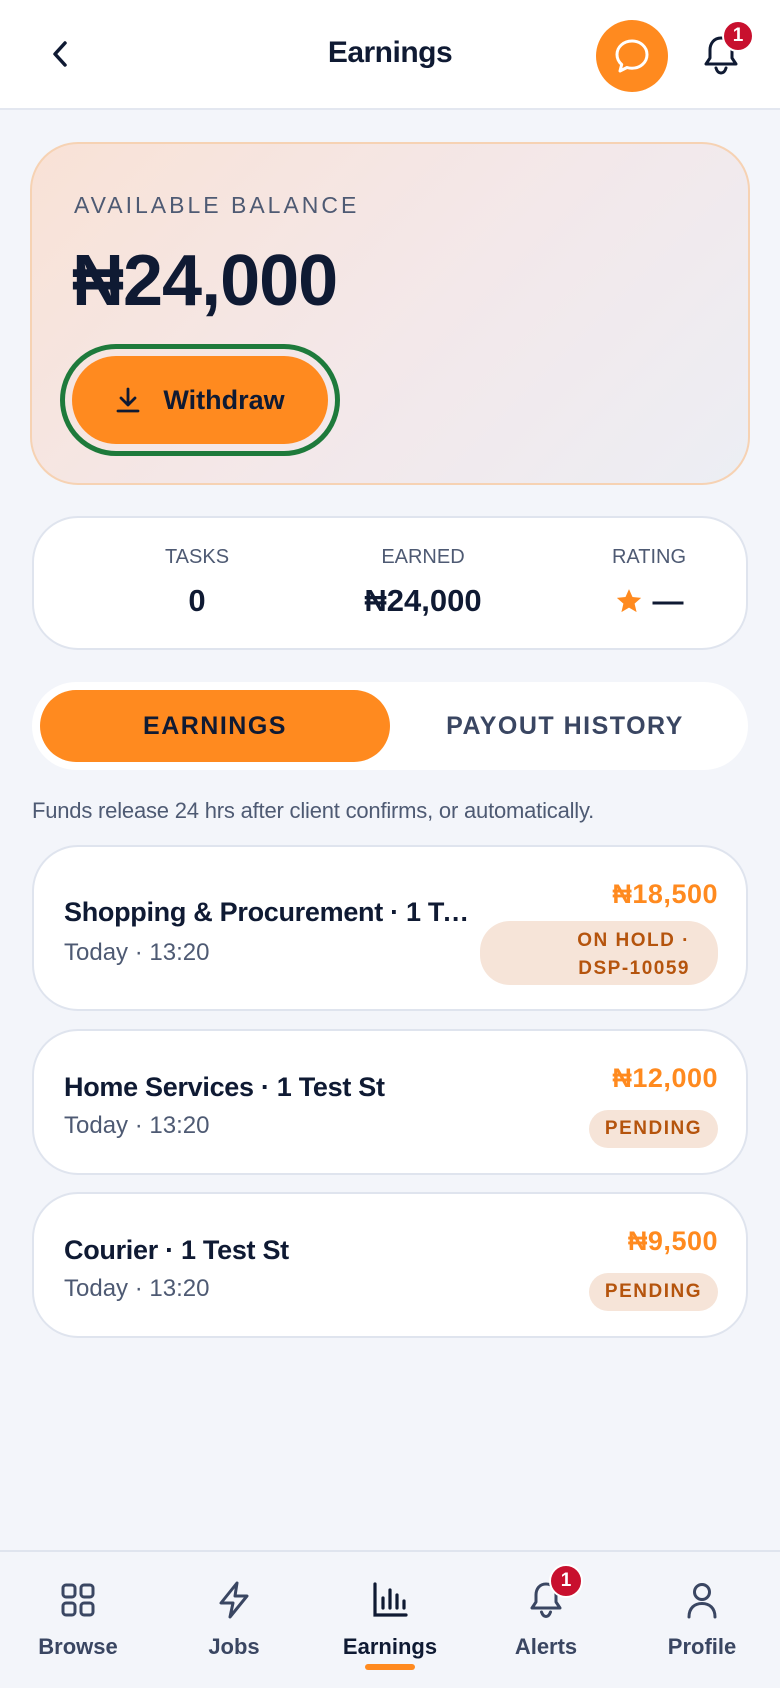 The width and height of the screenshot is (780, 1688). Describe the element at coordinates (217, 205) in the screenshot. I see `balance-label: AVAILABLE BALANCE` at that location.